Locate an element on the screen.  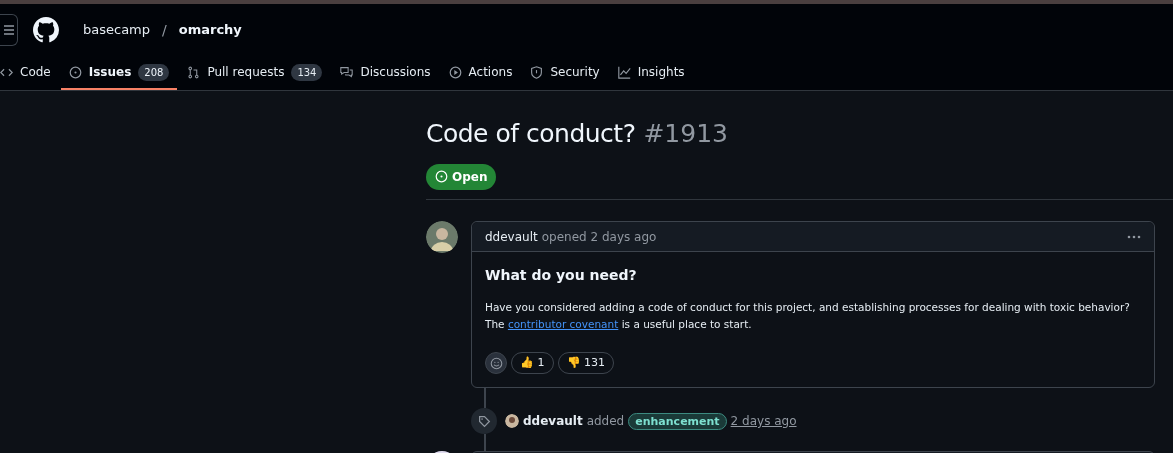
repo-tab: Discussions is located at coordinates (385, 73).